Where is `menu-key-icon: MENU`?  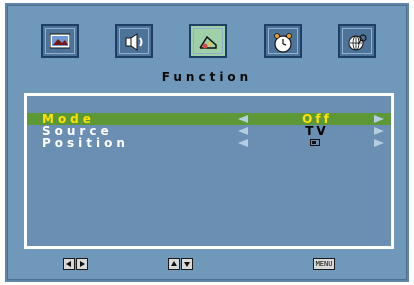
menu-key-icon: MENU is located at coordinates (324, 264).